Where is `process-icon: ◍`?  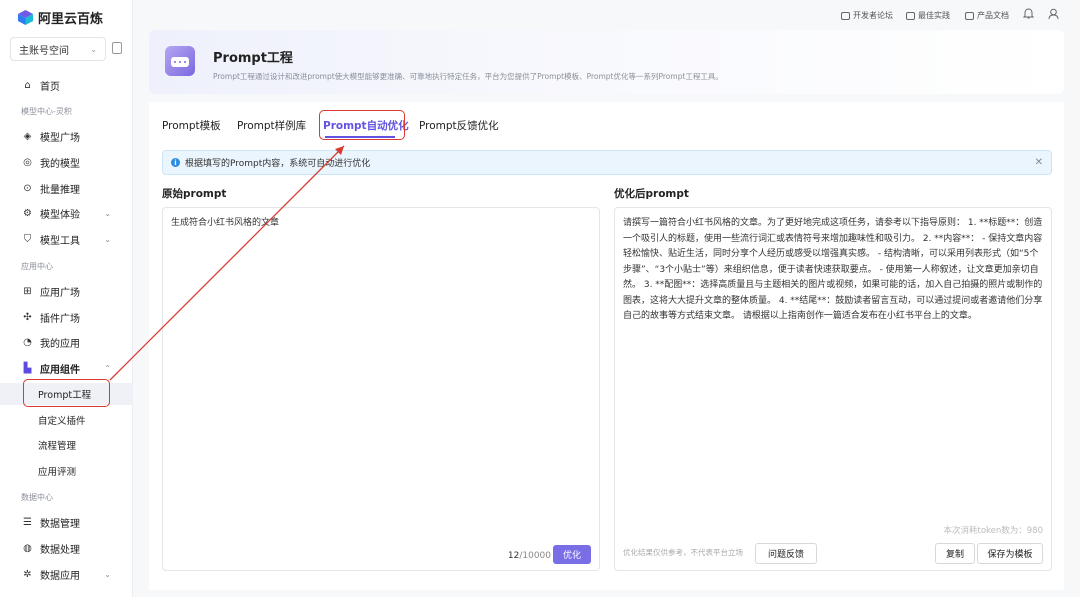 process-icon: ◍ is located at coordinates (27, 548).